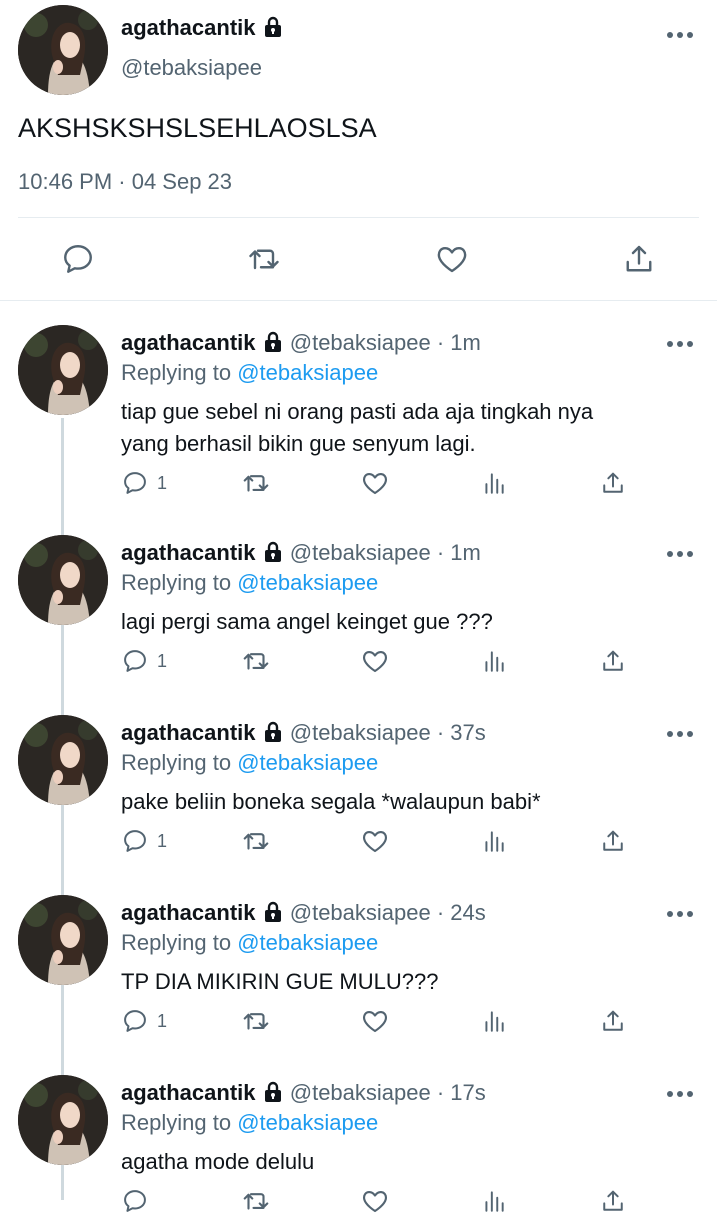  What do you see at coordinates (197, 128) in the screenshot?
I see `tweet-text: AKSHSKSHSLSEHLAOSLSA` at bounding box center [197, 128].